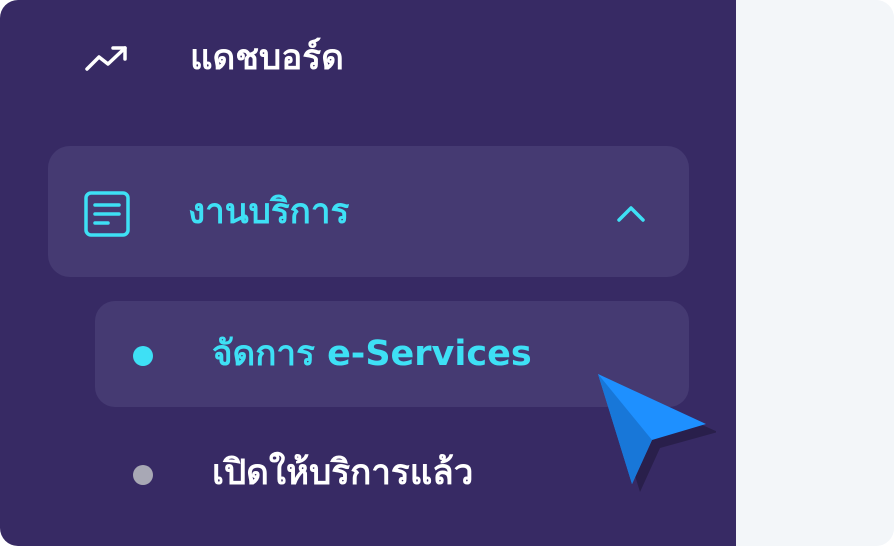 Image resolution: width=894 pixels, height=546 pixels. I want to click on trending-up-icon, so click(106, 58).